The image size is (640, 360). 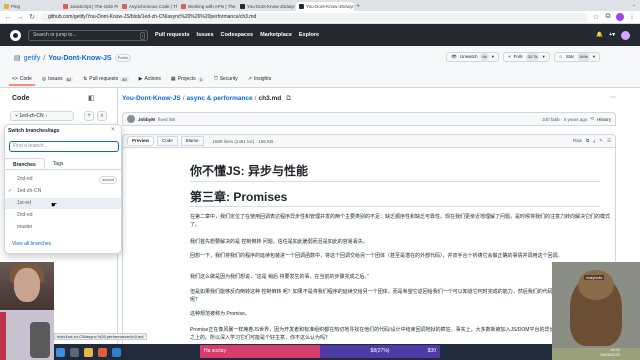 What do you see at coordinates (31, 116) in the screenshot?
I see `branch-name: 1ed-zh-CN` at bounding box center [31, 116].